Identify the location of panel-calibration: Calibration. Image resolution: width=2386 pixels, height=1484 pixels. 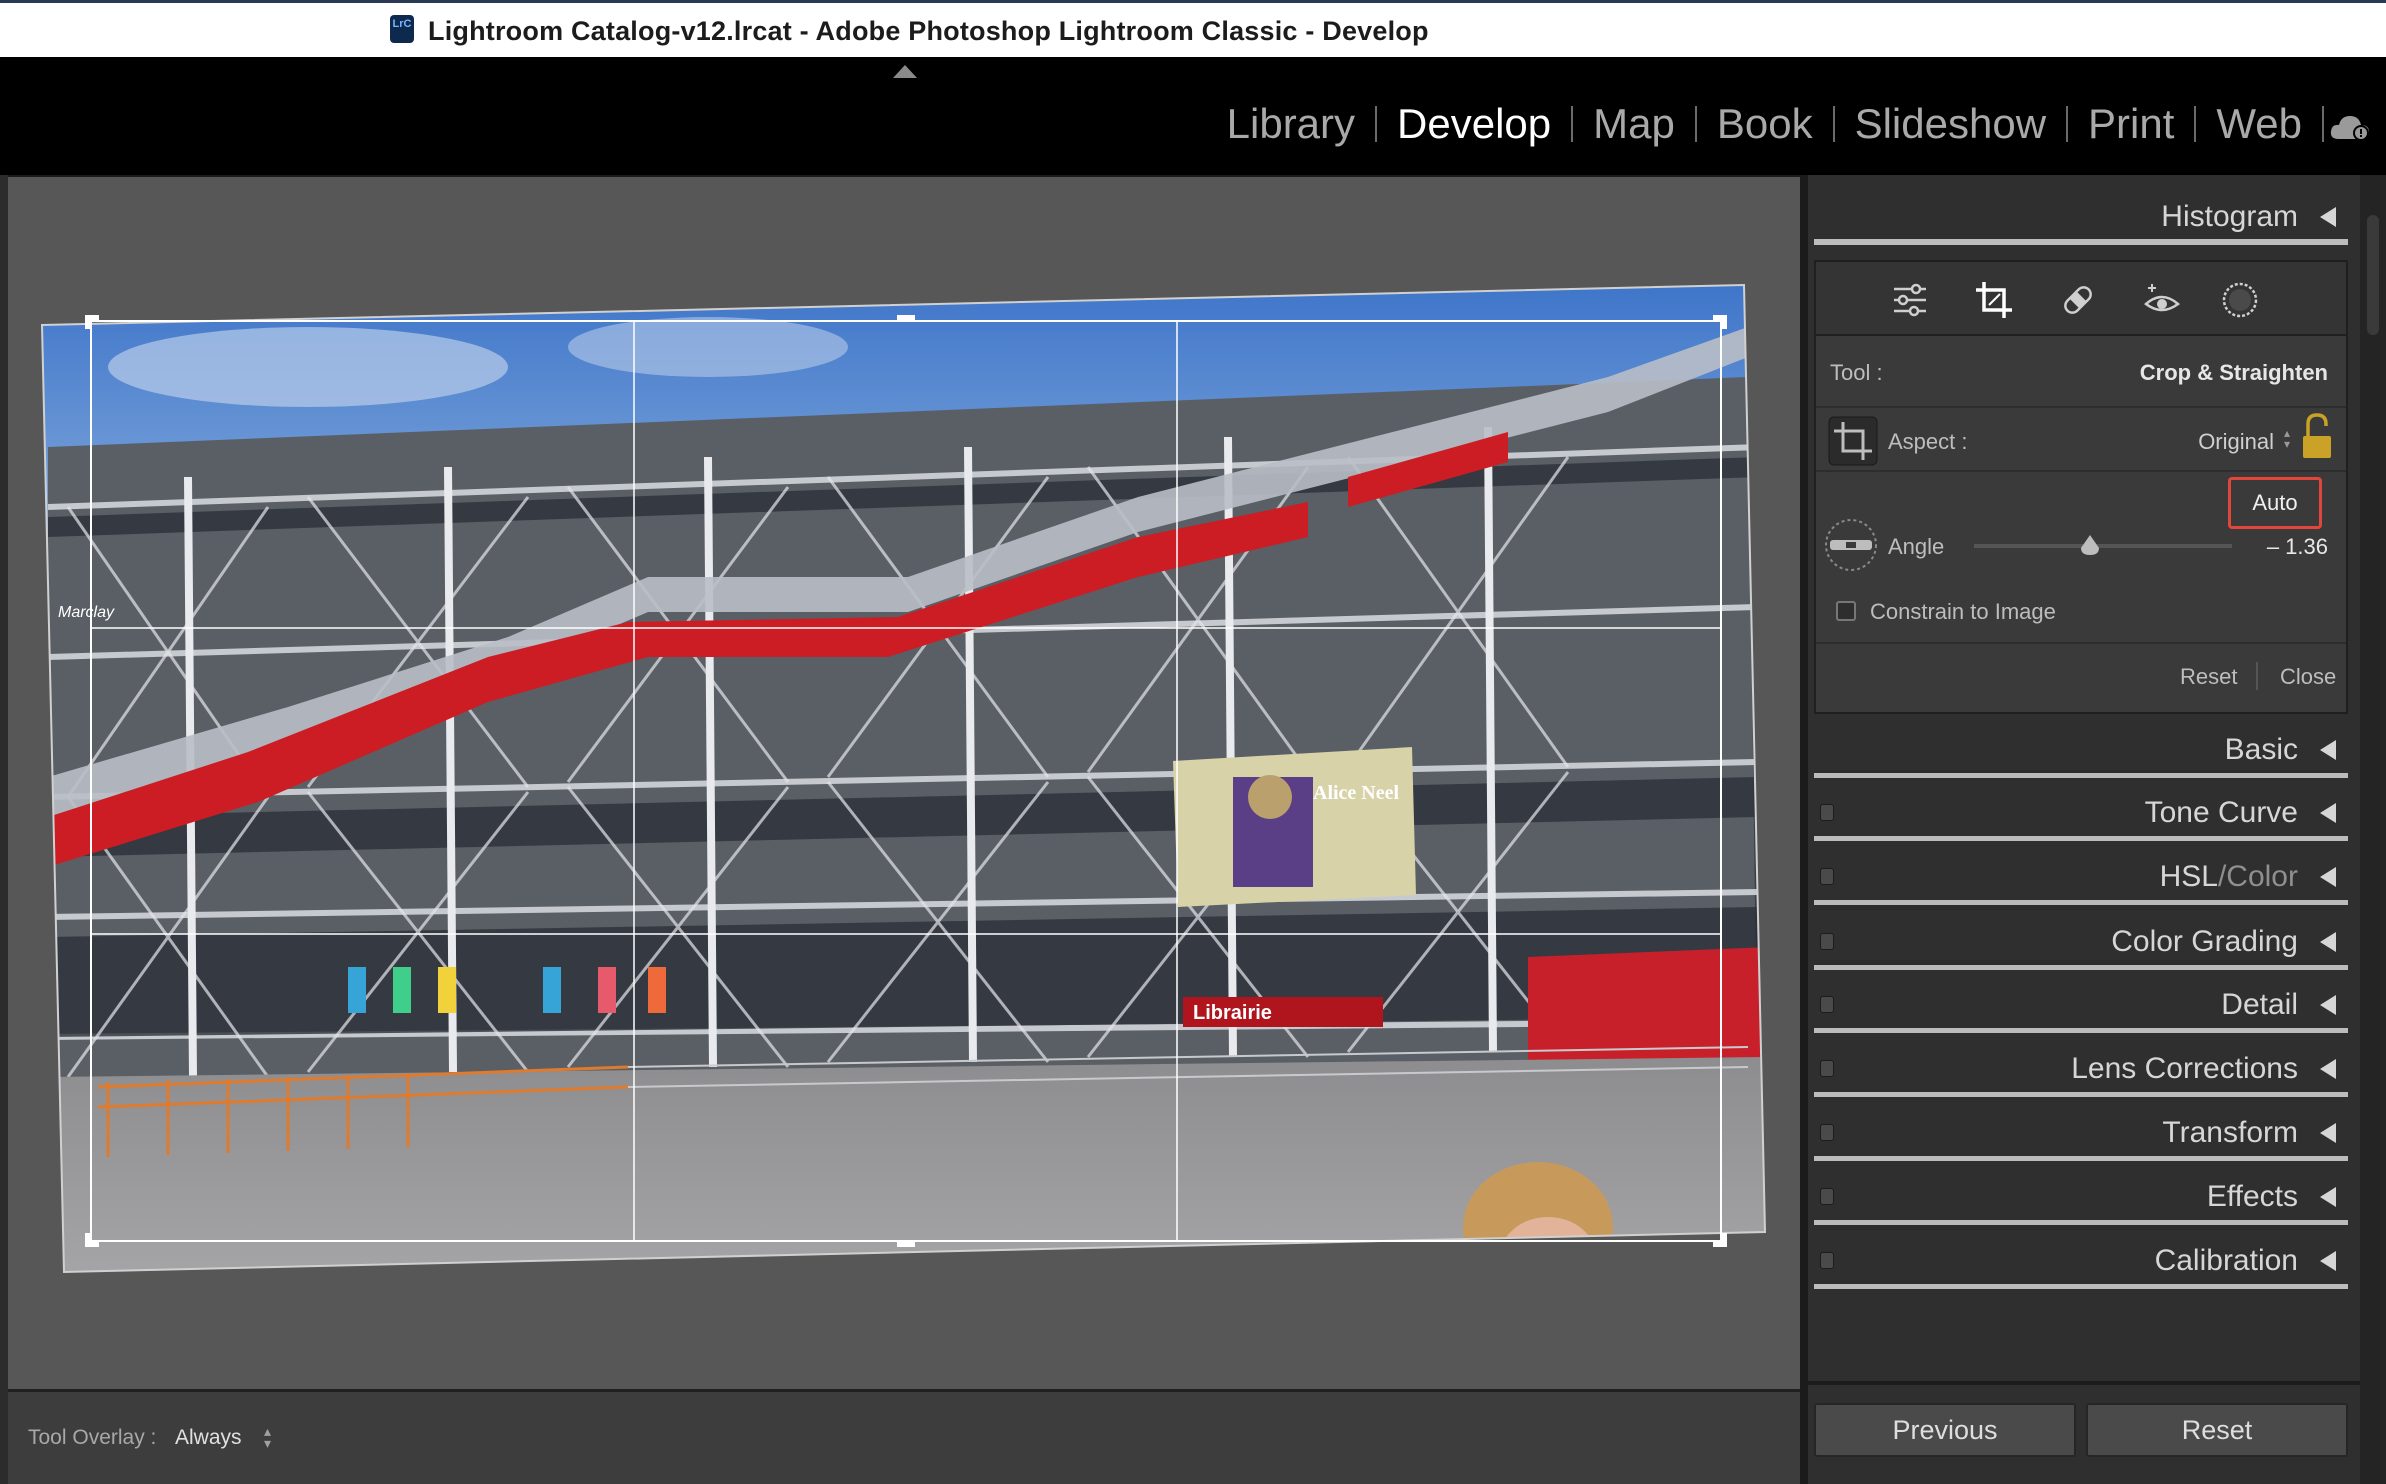
(2078, 1260).